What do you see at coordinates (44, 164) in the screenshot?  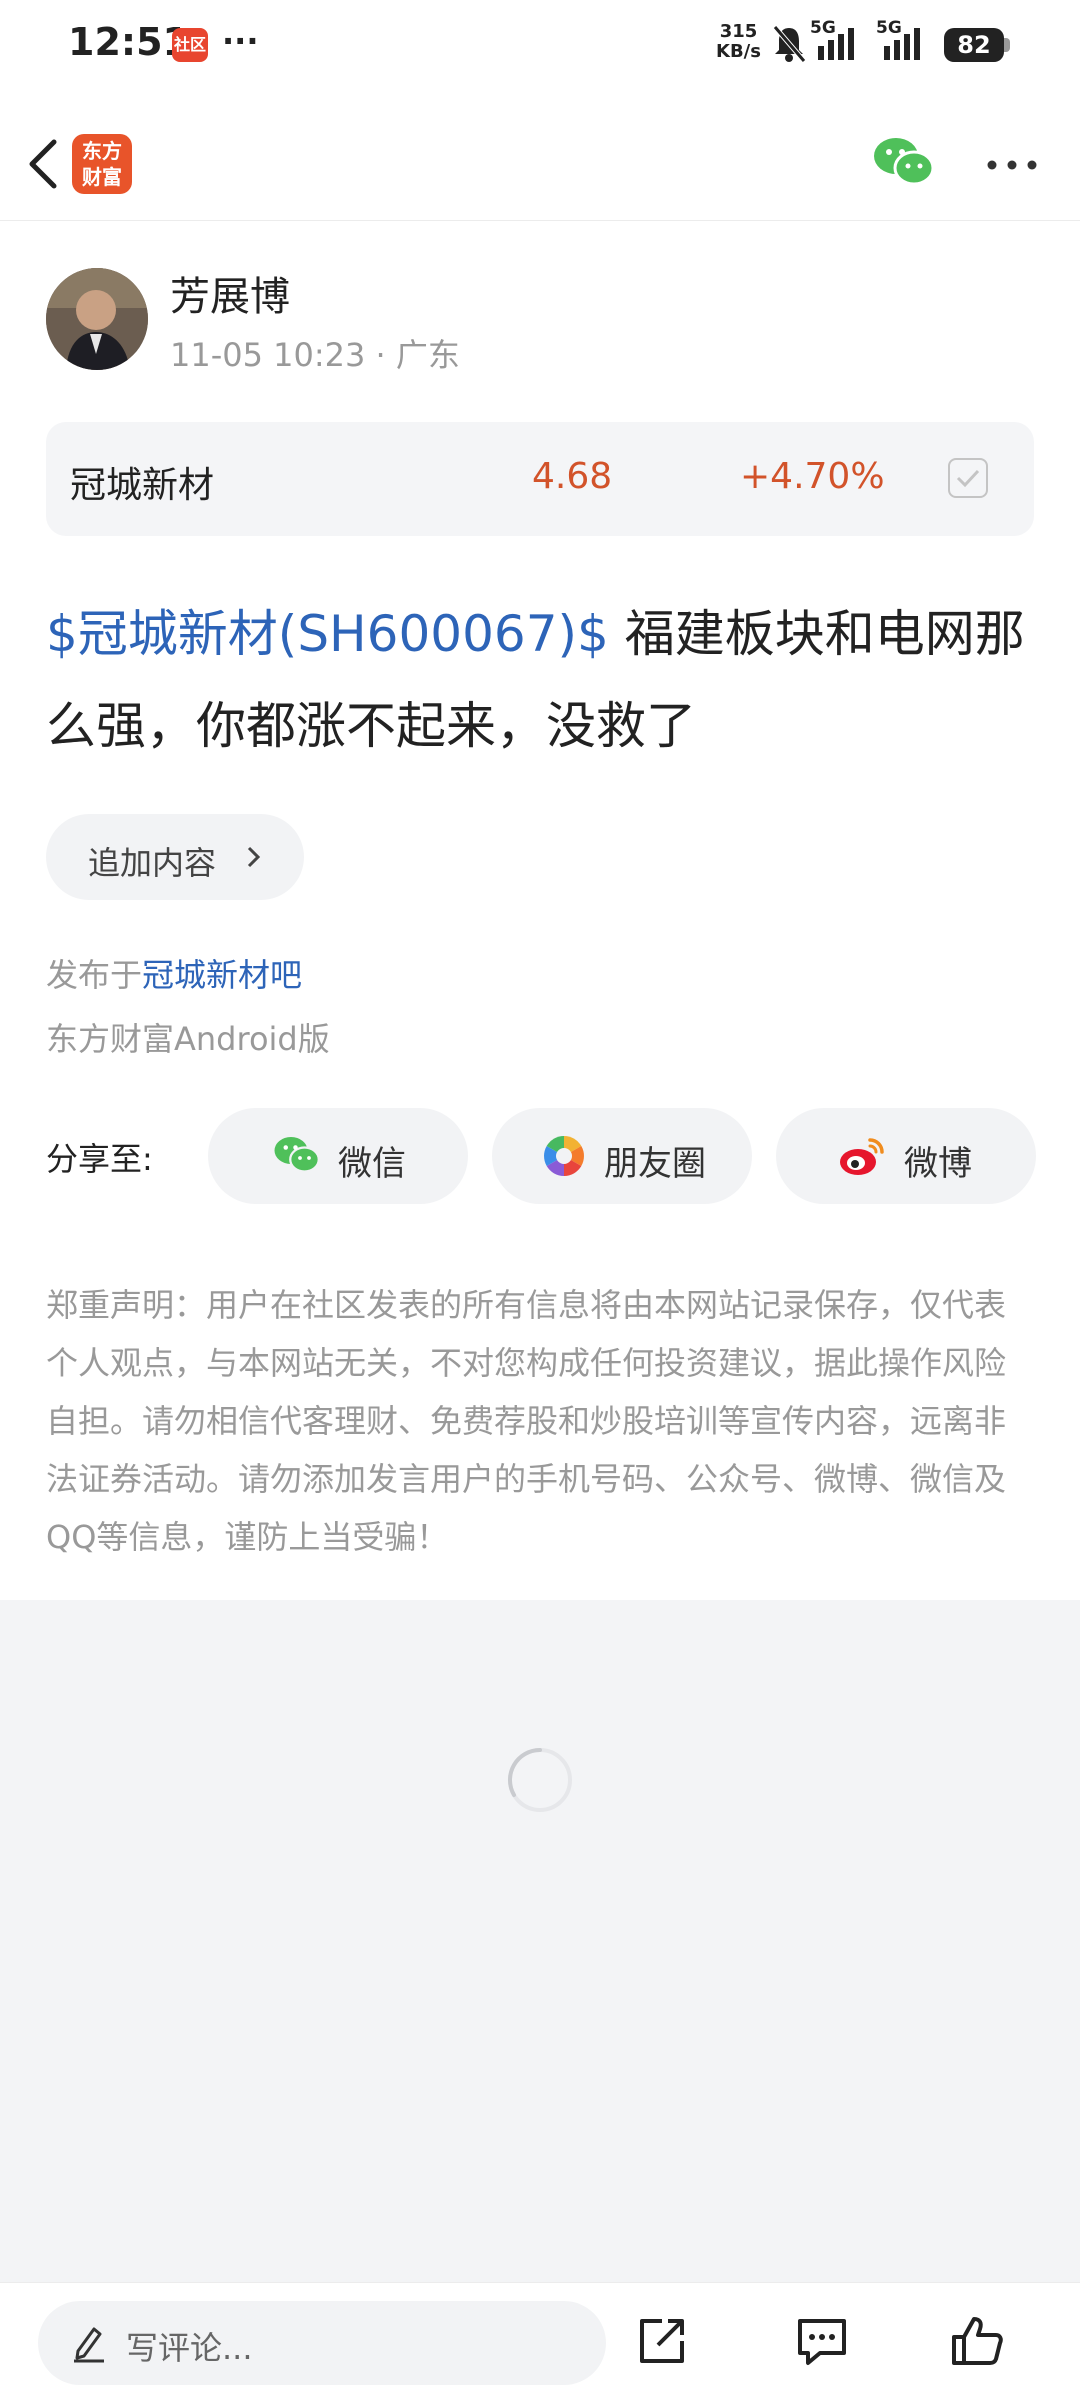 I see `back-arrow-icon` at bounding box center [44, 164].